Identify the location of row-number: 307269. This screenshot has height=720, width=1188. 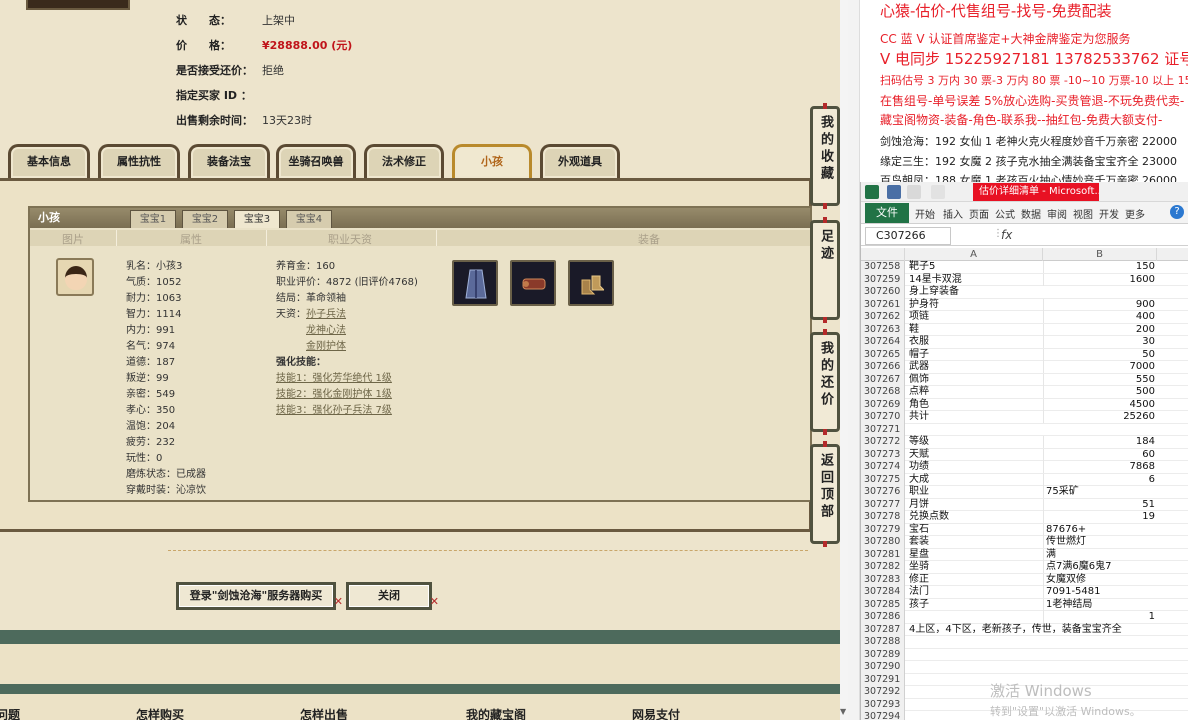
(883, 404).